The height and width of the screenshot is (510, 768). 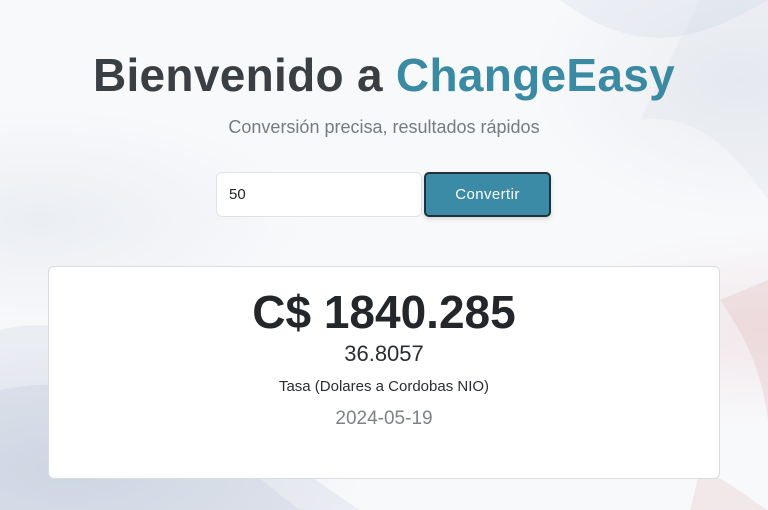 I want to click on amount-input, so click(x=319, y=194).